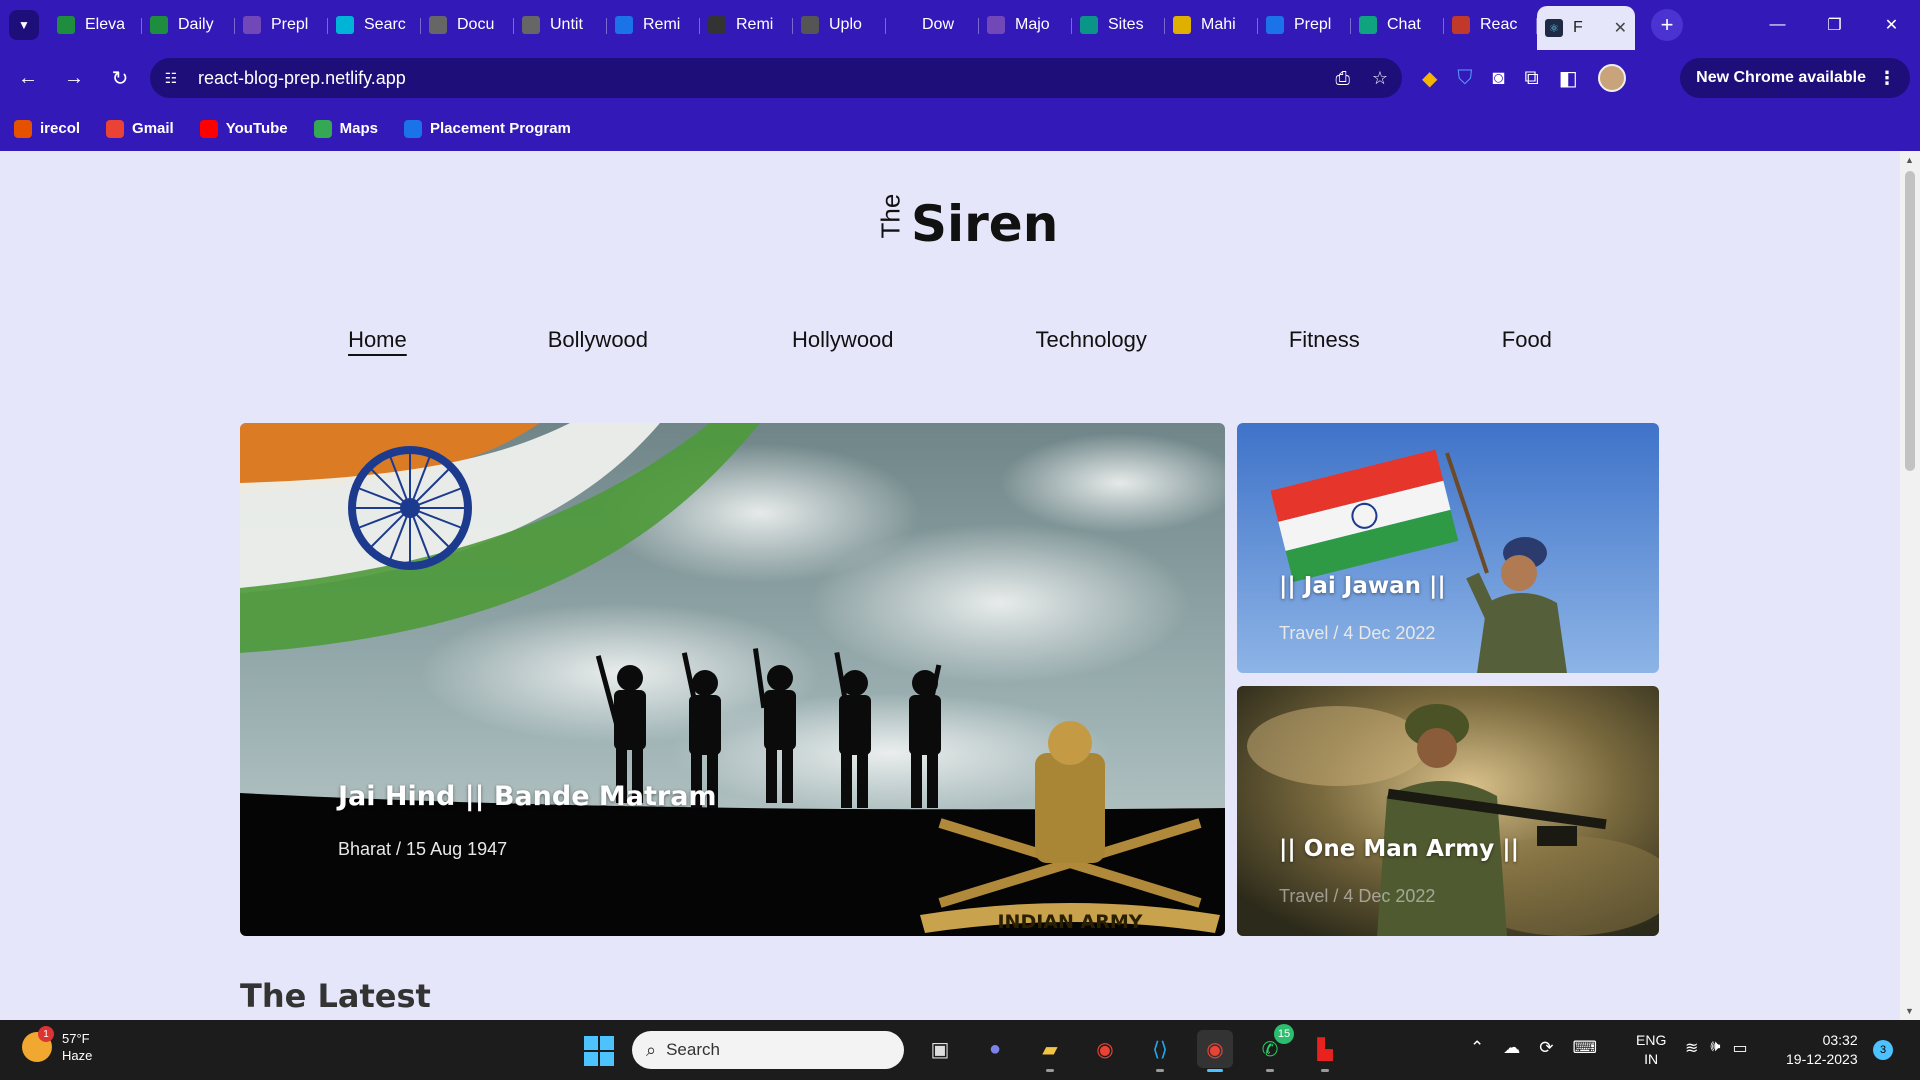 Image resolution: width=1920 pixels, height=1080 pixels. Describe the element at coordinates (1910, 585) in the screenshot. I see `page-scrollbar: ▲ ▼` at that location.